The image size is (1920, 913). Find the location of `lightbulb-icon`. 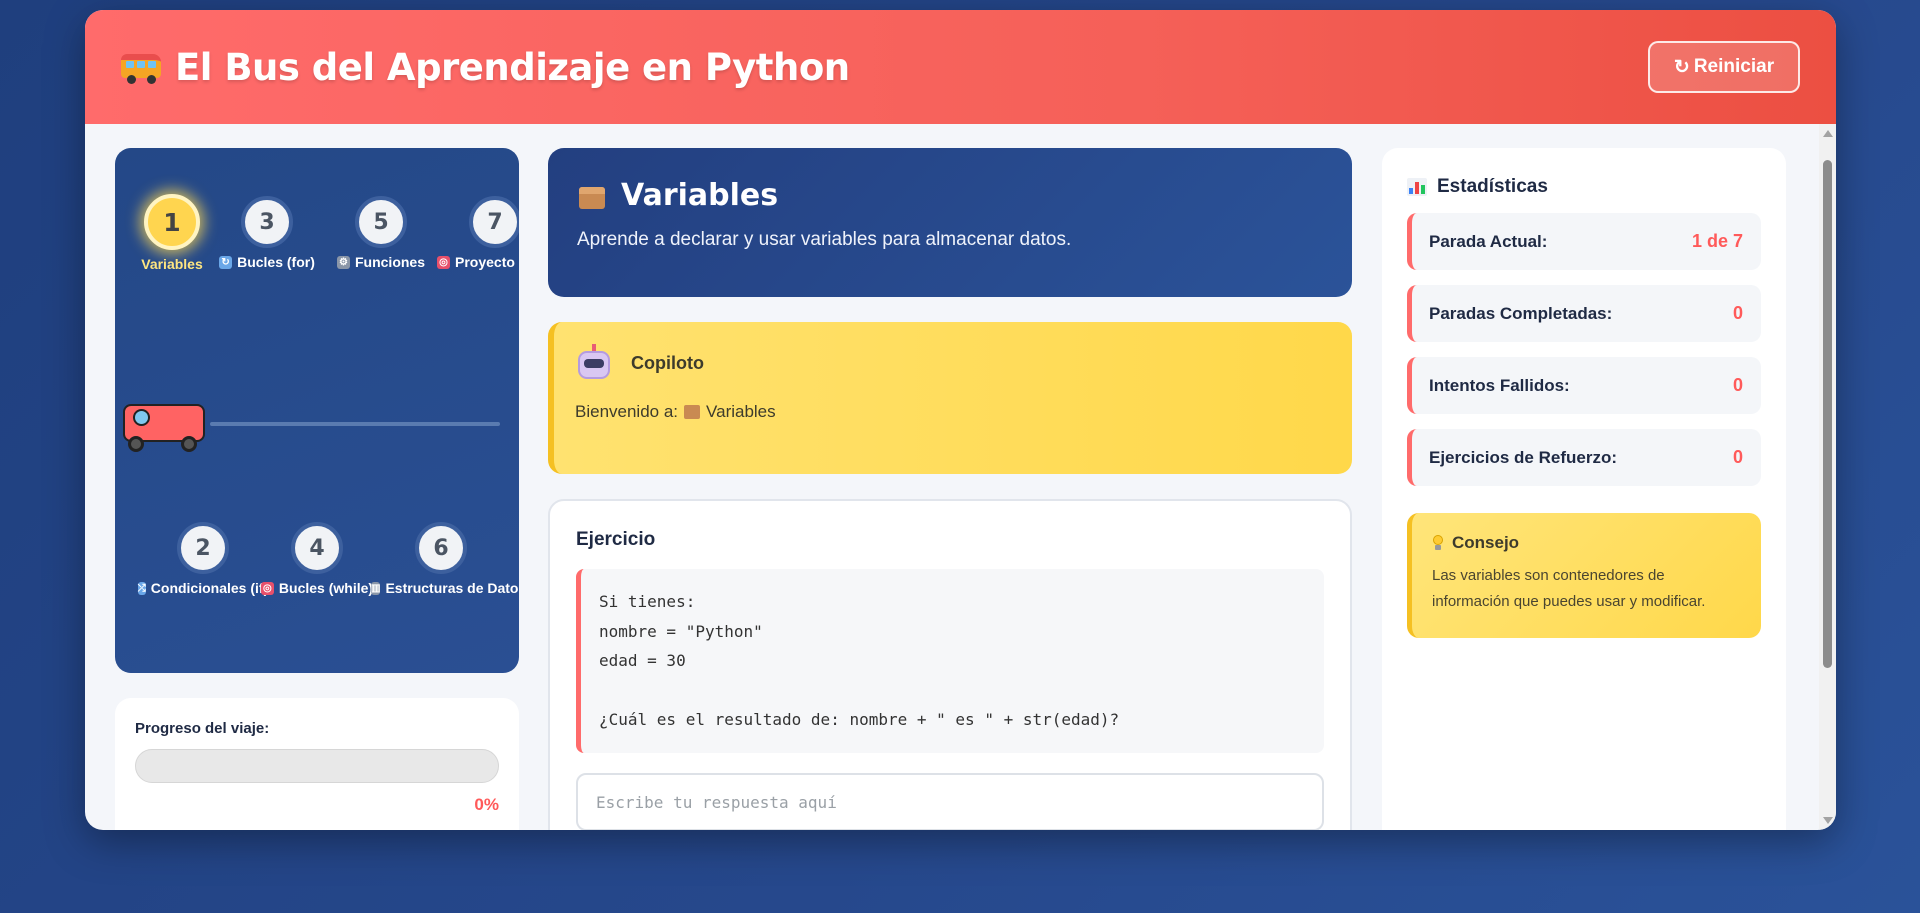

lightbulb-icon is located at coordinates (1438, 543).